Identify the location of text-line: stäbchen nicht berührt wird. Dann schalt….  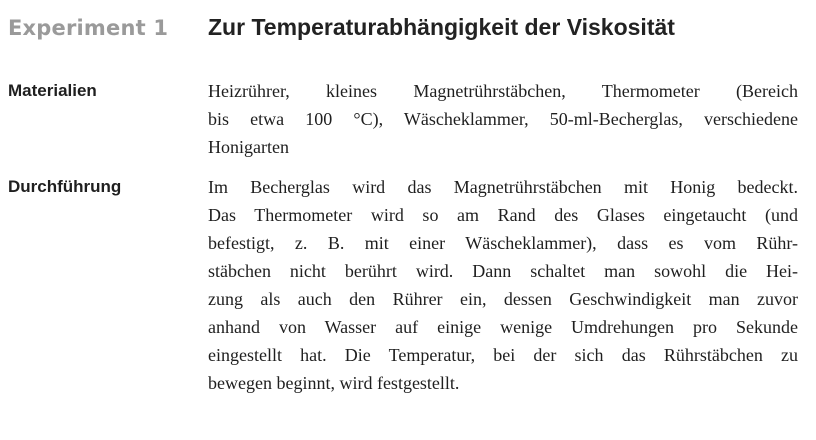
(503, 271).